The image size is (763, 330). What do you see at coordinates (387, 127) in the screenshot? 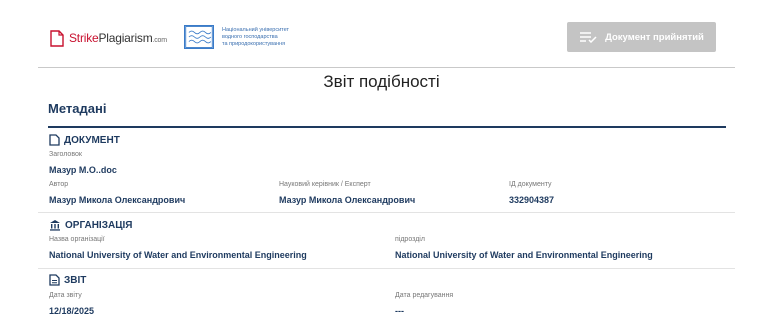
I see `metadata-divider` at bounding box center [387, 127].